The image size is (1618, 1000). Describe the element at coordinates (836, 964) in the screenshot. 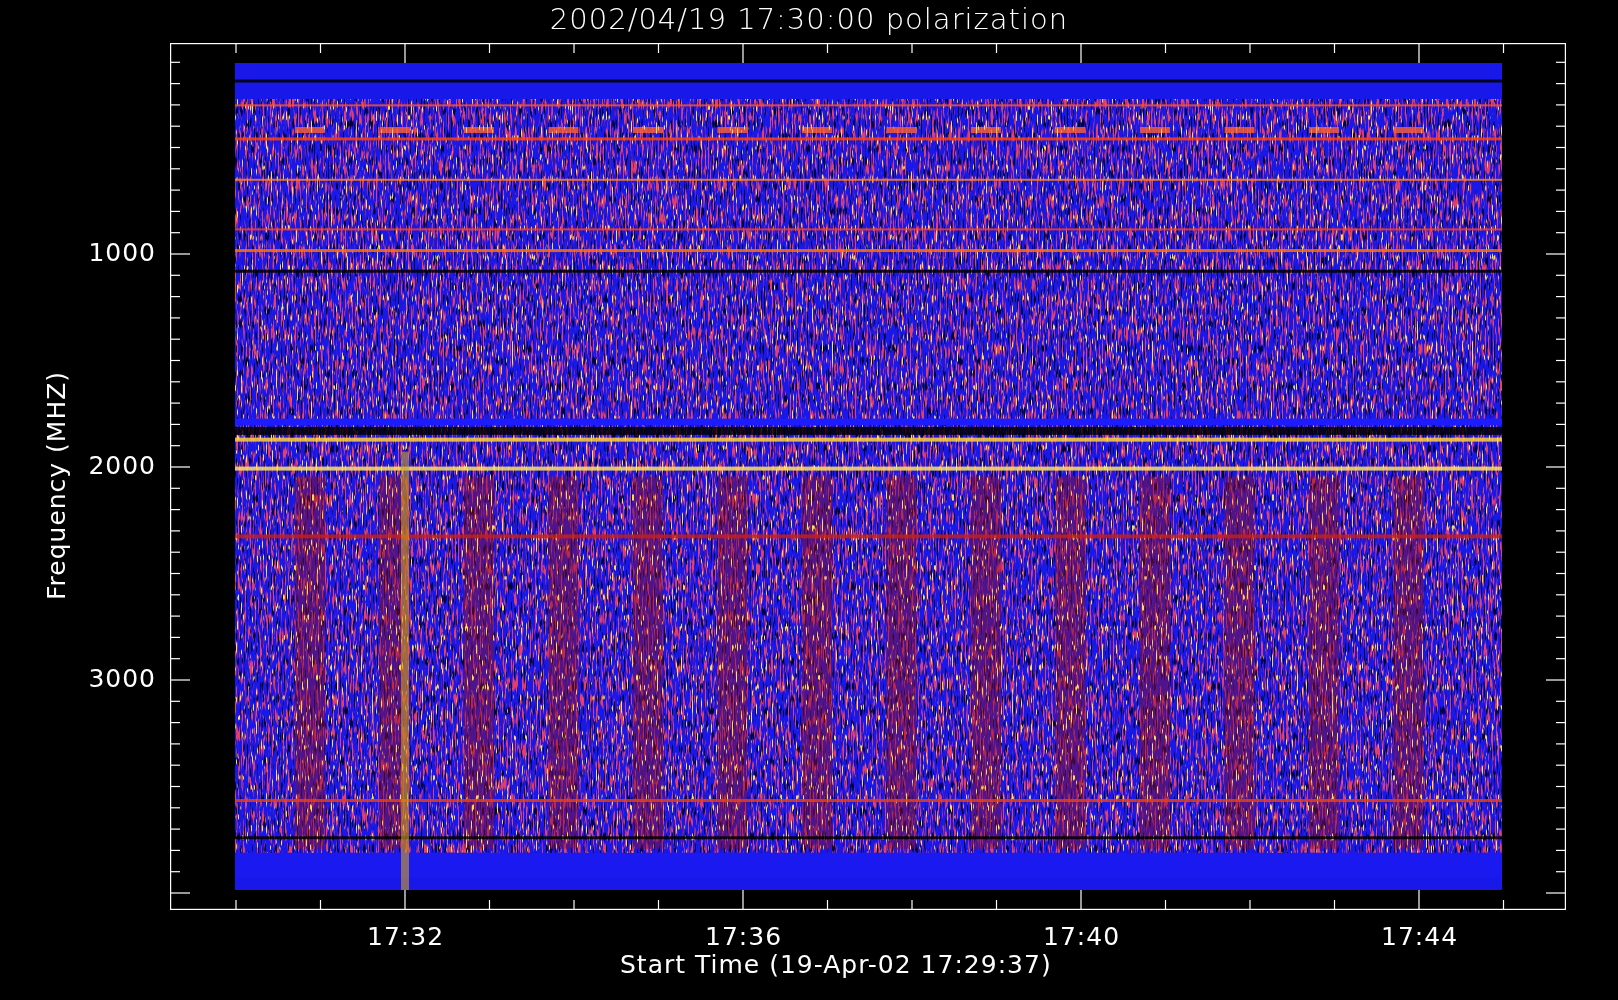

I see `x-axis-label: Start Time (19-Apr-02 17:29:37)` at that location.